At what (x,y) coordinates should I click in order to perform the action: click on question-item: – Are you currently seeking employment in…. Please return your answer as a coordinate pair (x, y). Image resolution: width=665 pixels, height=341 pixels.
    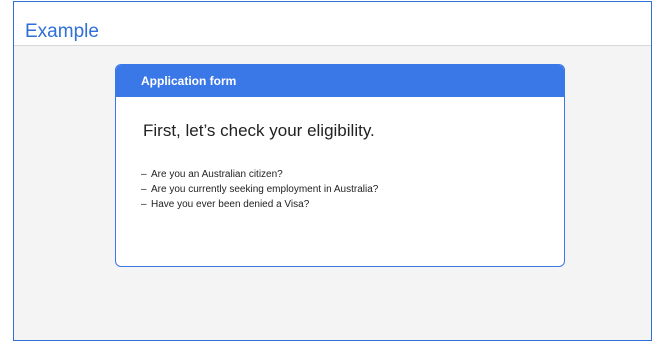
    Looking at the image, I should click on (259, 189).